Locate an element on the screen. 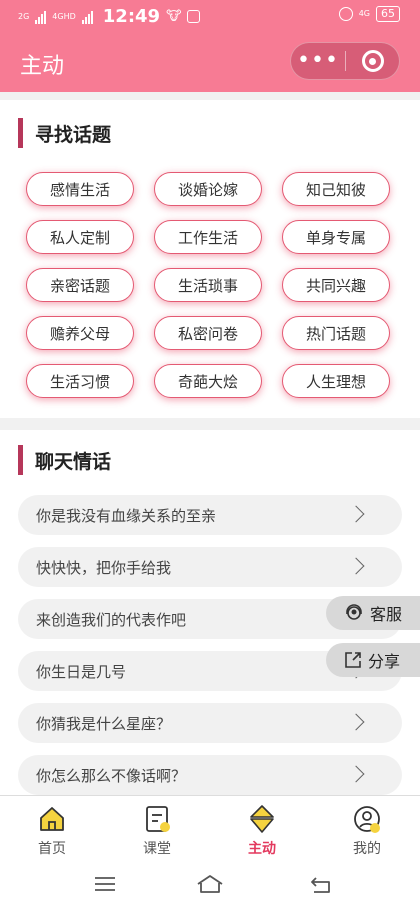 Image resolution: width=420 pixels, height=910 pixels. customer-service-button: 客服 is located at coordinates (373, 613).